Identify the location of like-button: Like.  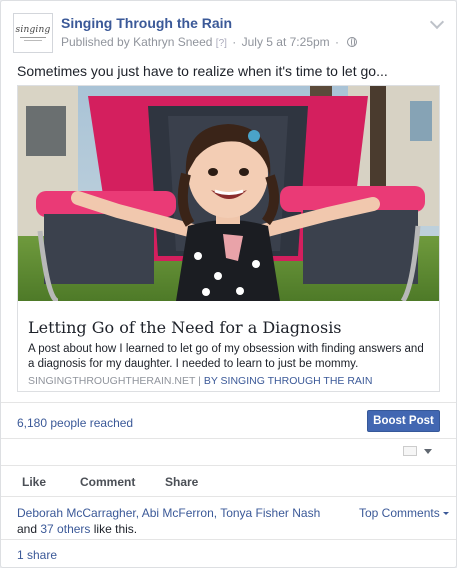
(34, 482).